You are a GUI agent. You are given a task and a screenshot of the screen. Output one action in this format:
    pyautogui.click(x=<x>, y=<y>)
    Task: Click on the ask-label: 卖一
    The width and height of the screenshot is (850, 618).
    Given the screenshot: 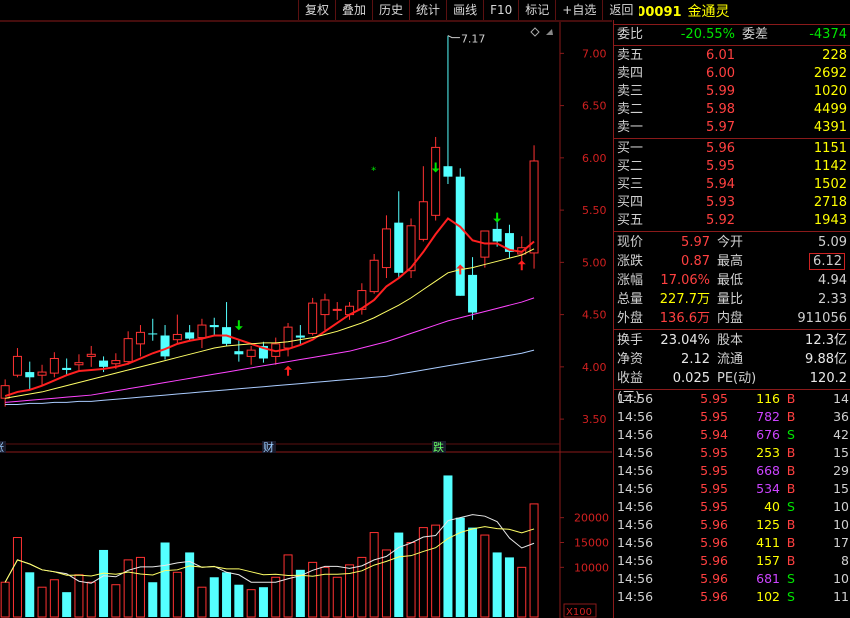 What is the action you would take?
    pyautogui.click(x=630, y=127)
    